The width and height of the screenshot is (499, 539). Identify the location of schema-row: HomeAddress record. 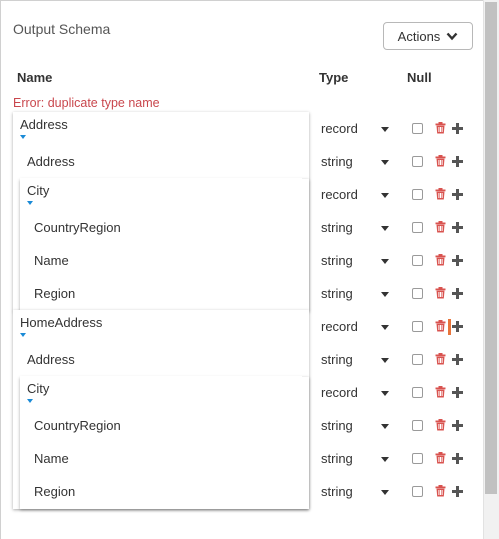
(244, 326).